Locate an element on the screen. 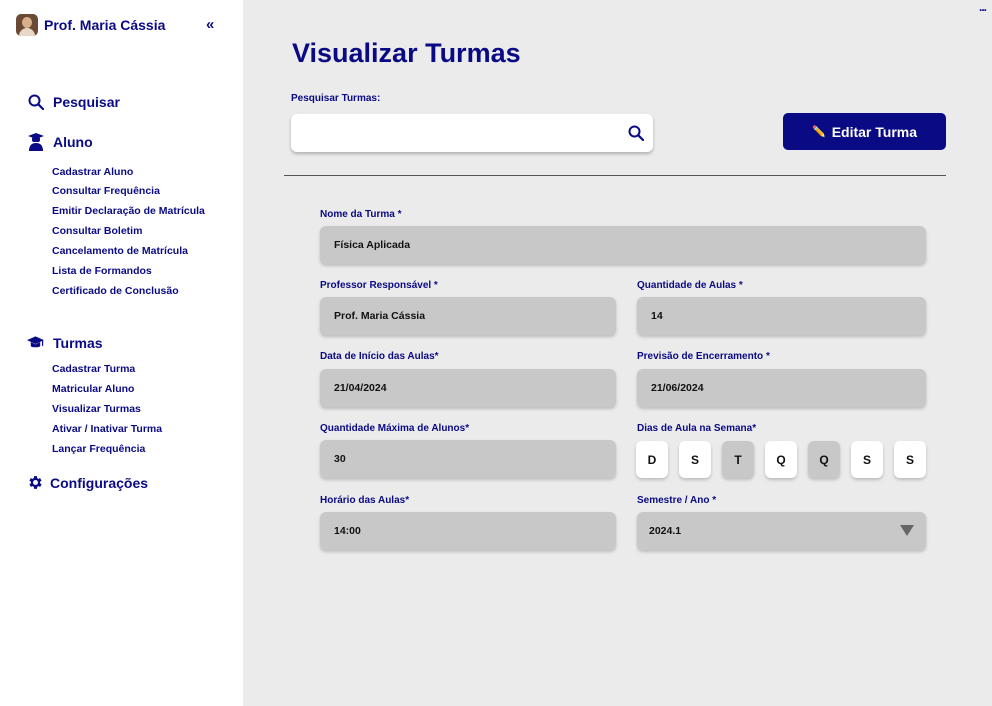  max-alunos-label: Quantidade Máxima de Alunos* is located at coordinates (395, 428).